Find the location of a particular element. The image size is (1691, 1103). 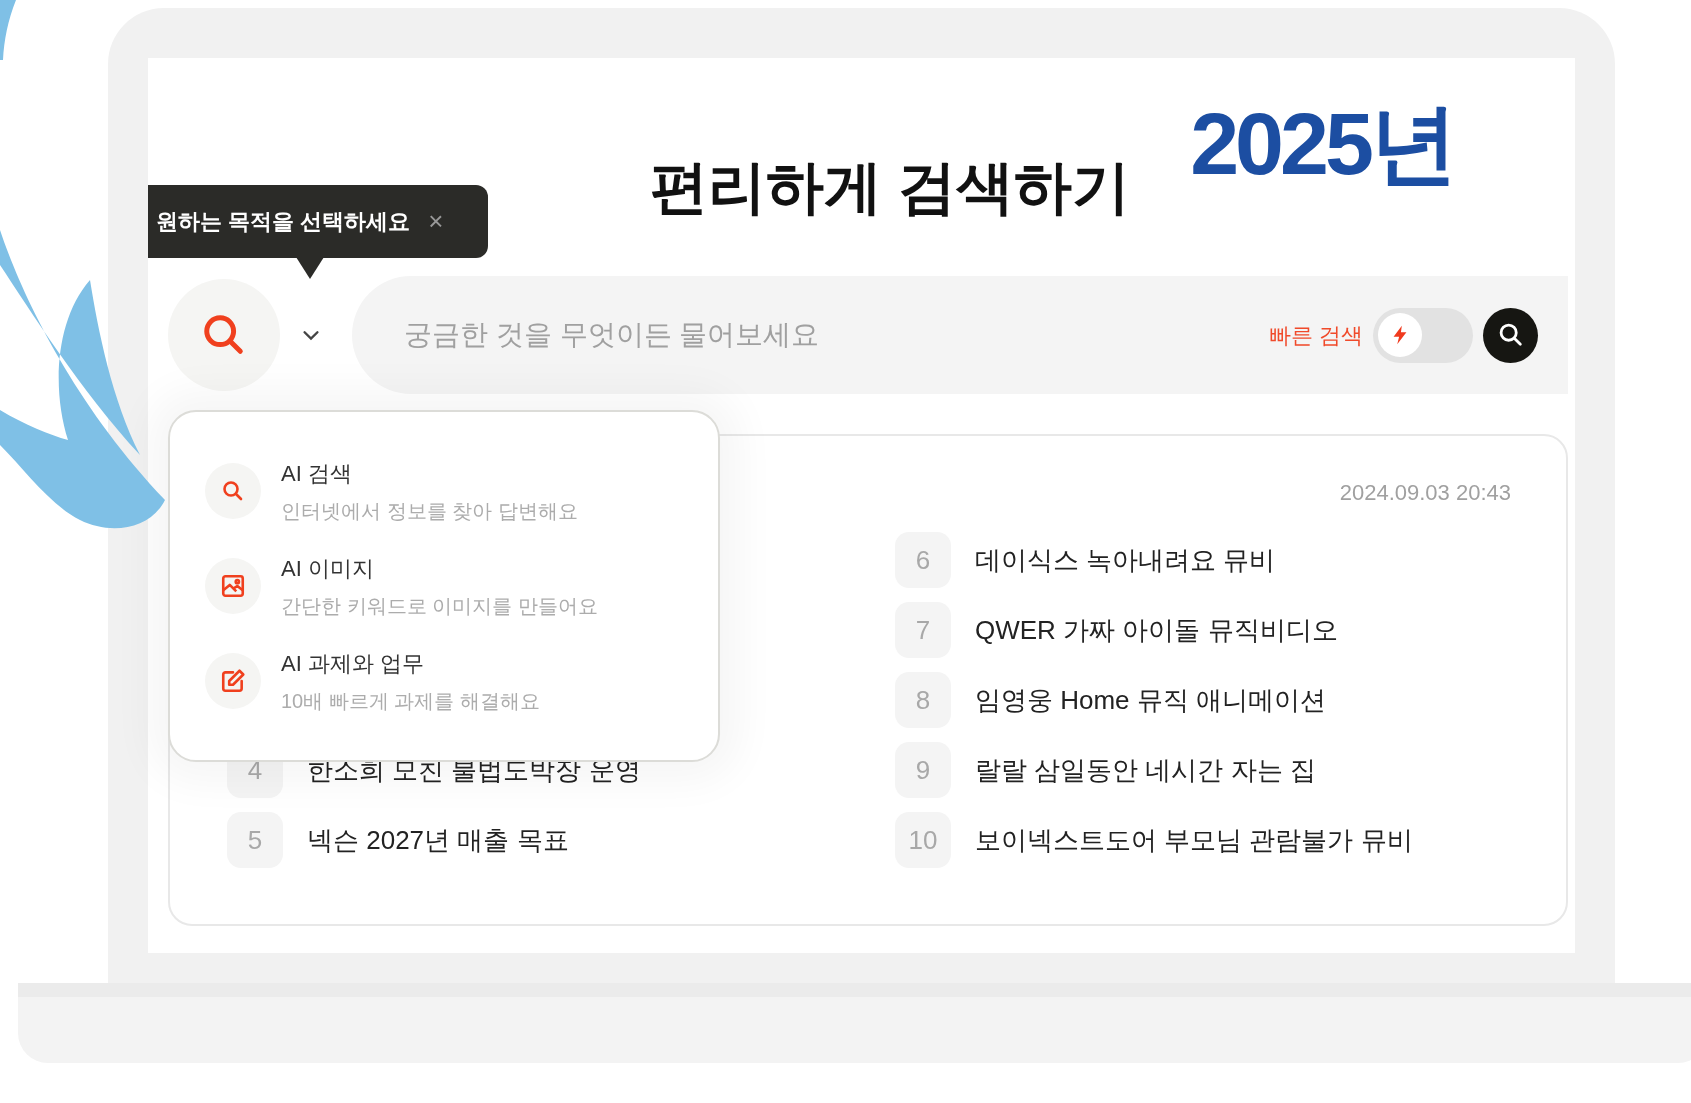

image-icon is located at coordinates (233, 586).